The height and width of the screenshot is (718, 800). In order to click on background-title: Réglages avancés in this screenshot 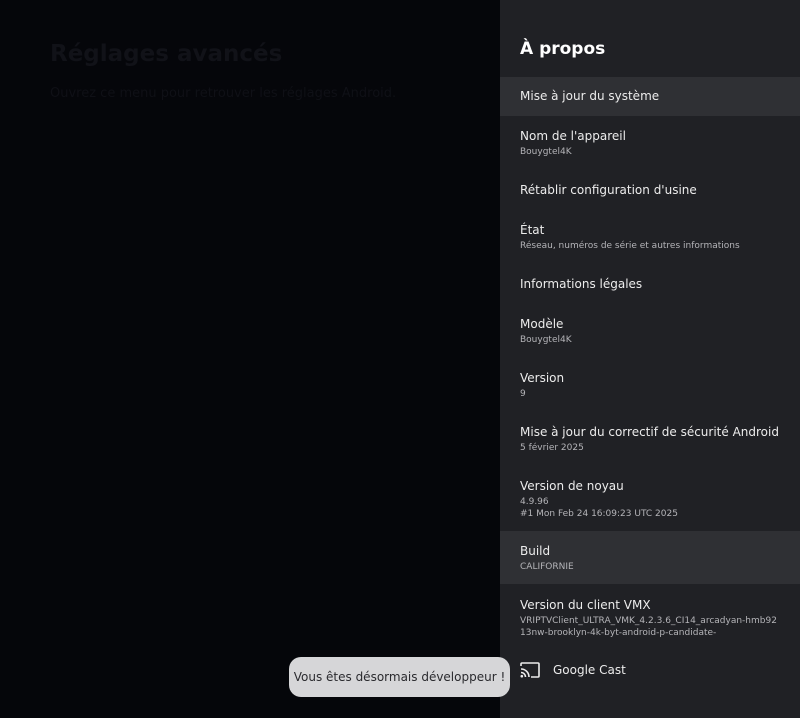, I will do `click(166, 54)`.